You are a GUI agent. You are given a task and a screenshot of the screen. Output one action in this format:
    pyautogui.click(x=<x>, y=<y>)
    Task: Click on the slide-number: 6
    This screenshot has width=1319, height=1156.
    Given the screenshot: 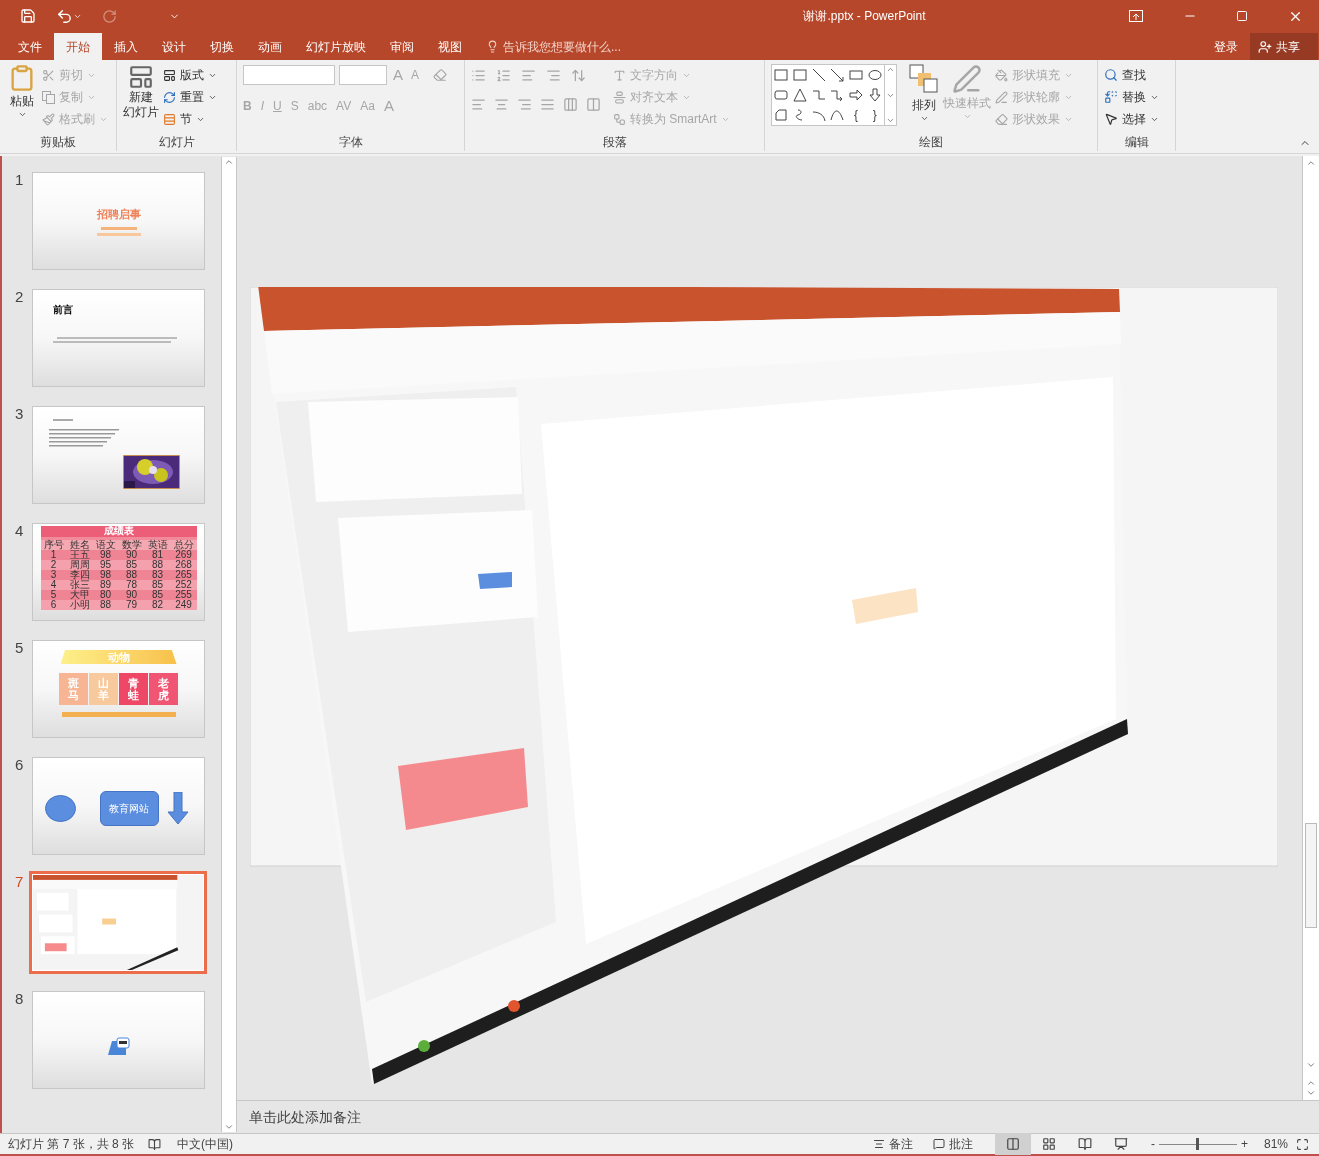 What is the action you would take?
    pyautogui.click(x=19, y=764)
    